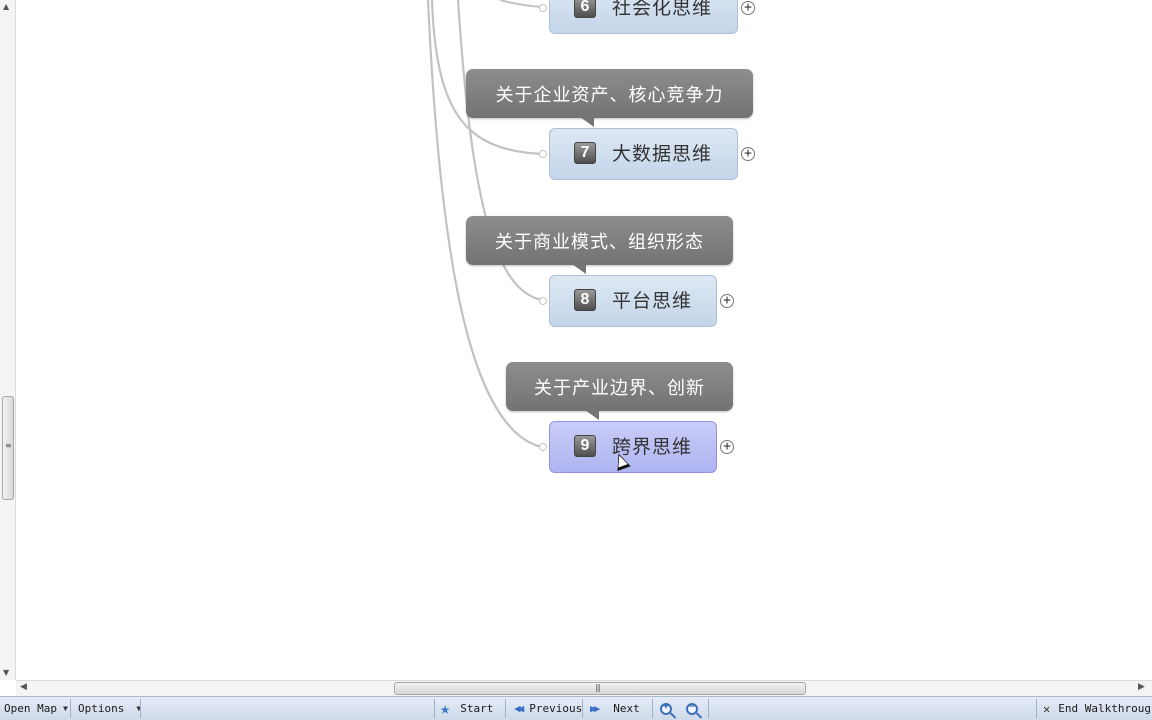  I want to click on grip-icon: |||, so click(598, 687).